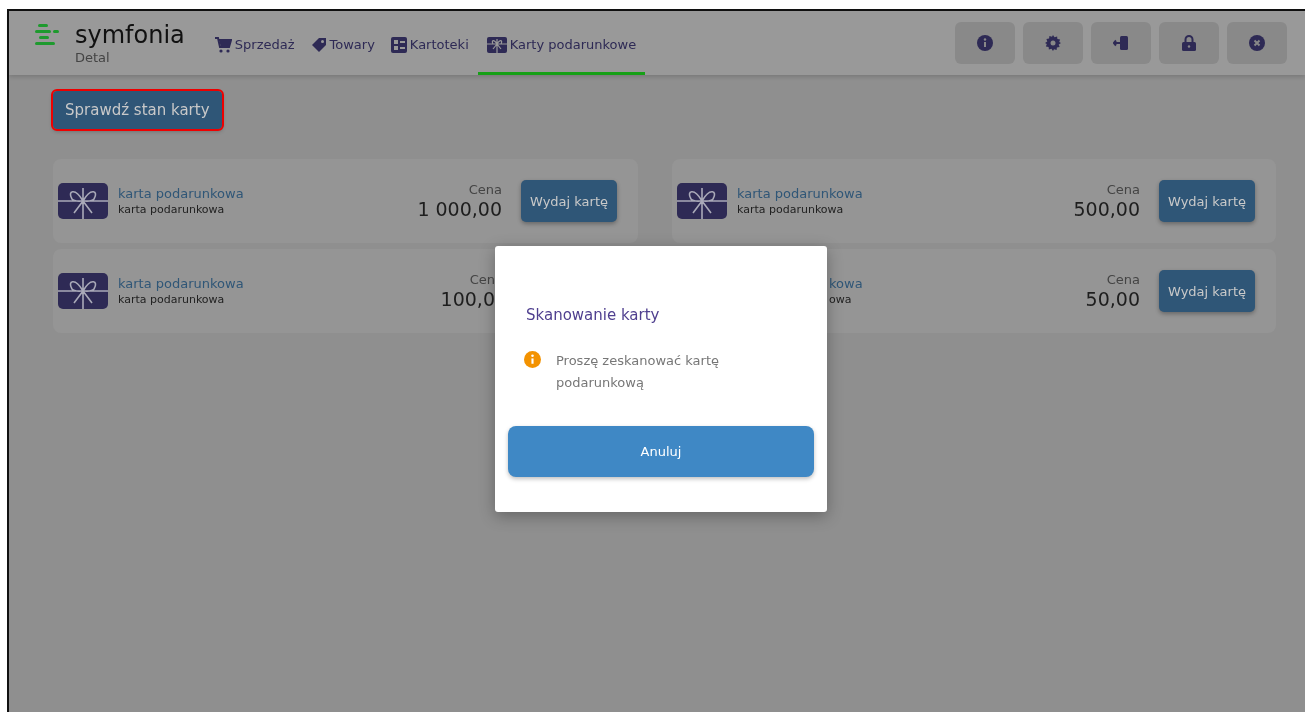 The image size is (1305, 712). I want to click on card-title: kowa, so click(846, 283).